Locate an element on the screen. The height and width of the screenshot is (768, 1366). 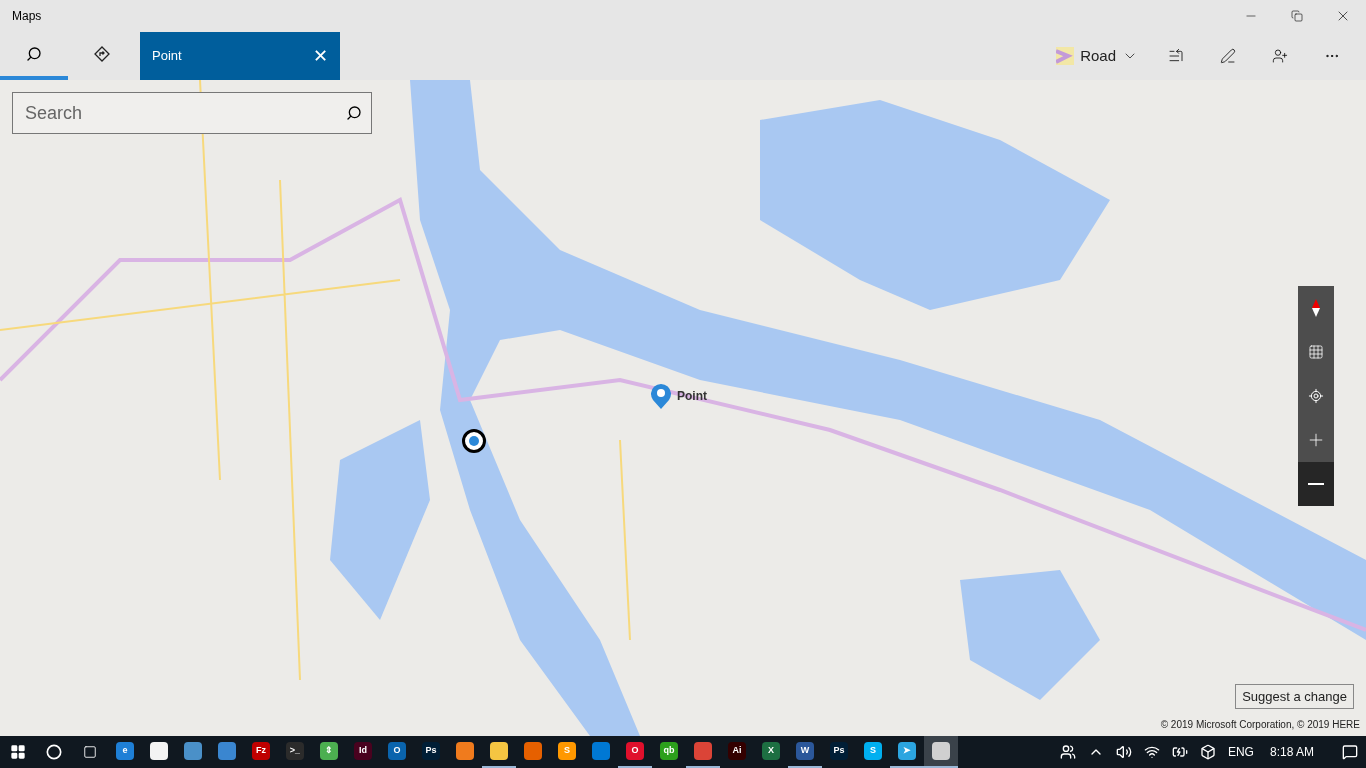
taskbar-app: Ai is located at coordinates (737, 752).